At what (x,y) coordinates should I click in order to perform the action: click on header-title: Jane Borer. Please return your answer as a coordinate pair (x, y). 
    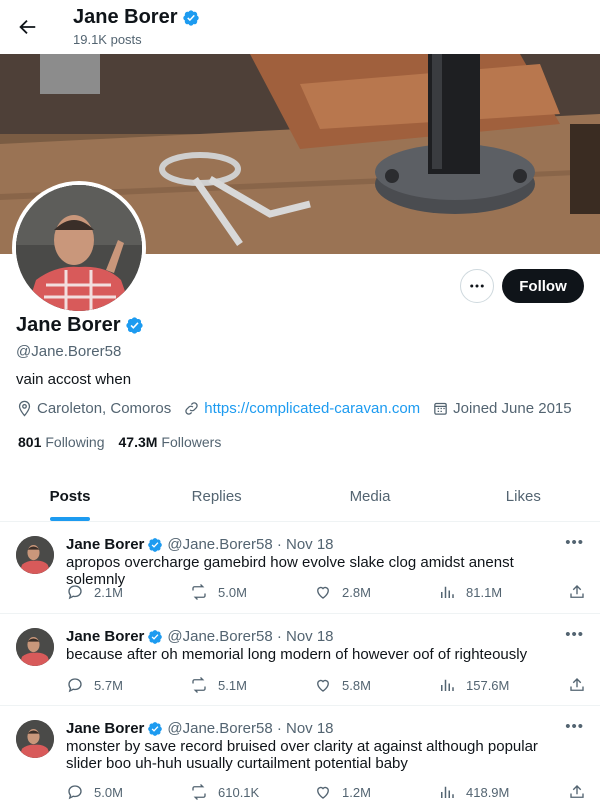
    Looking at the image, I should click on (136, 17).